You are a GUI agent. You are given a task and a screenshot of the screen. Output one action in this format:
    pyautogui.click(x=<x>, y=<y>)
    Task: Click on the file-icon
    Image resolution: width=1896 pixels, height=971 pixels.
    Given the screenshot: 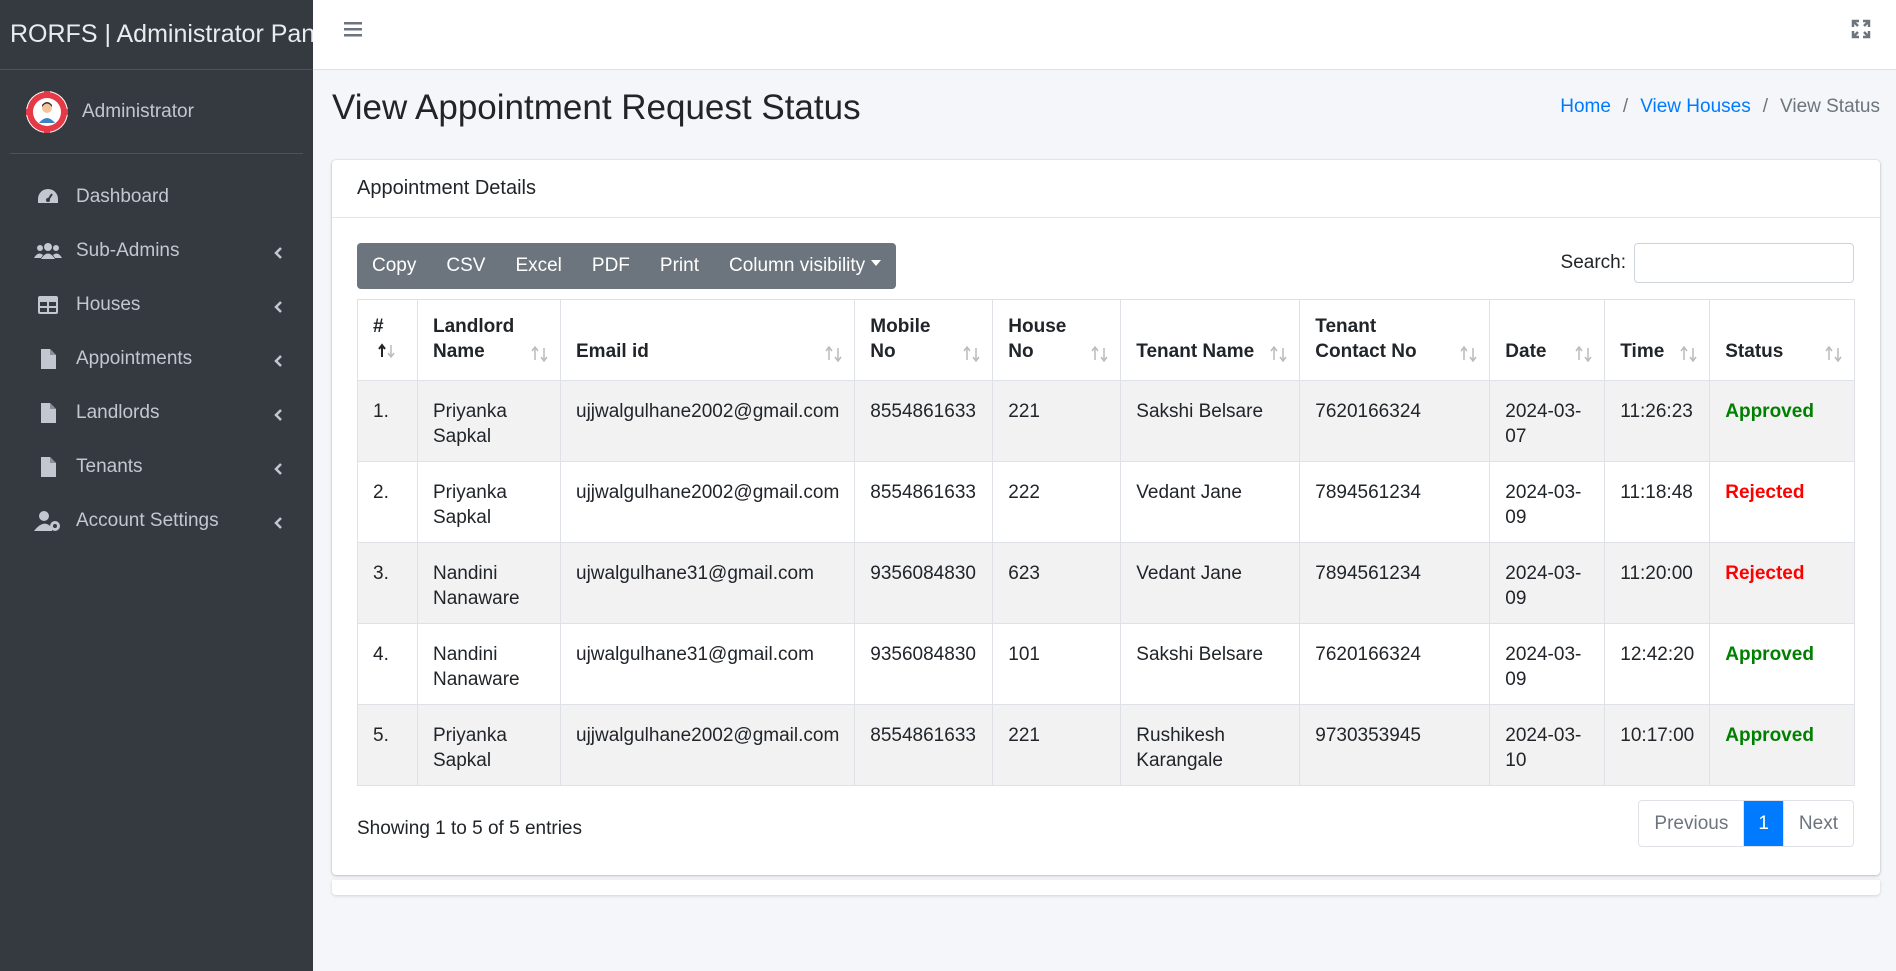 What is the action you would take?
    pyautogui.click(x=48, y=413)
    